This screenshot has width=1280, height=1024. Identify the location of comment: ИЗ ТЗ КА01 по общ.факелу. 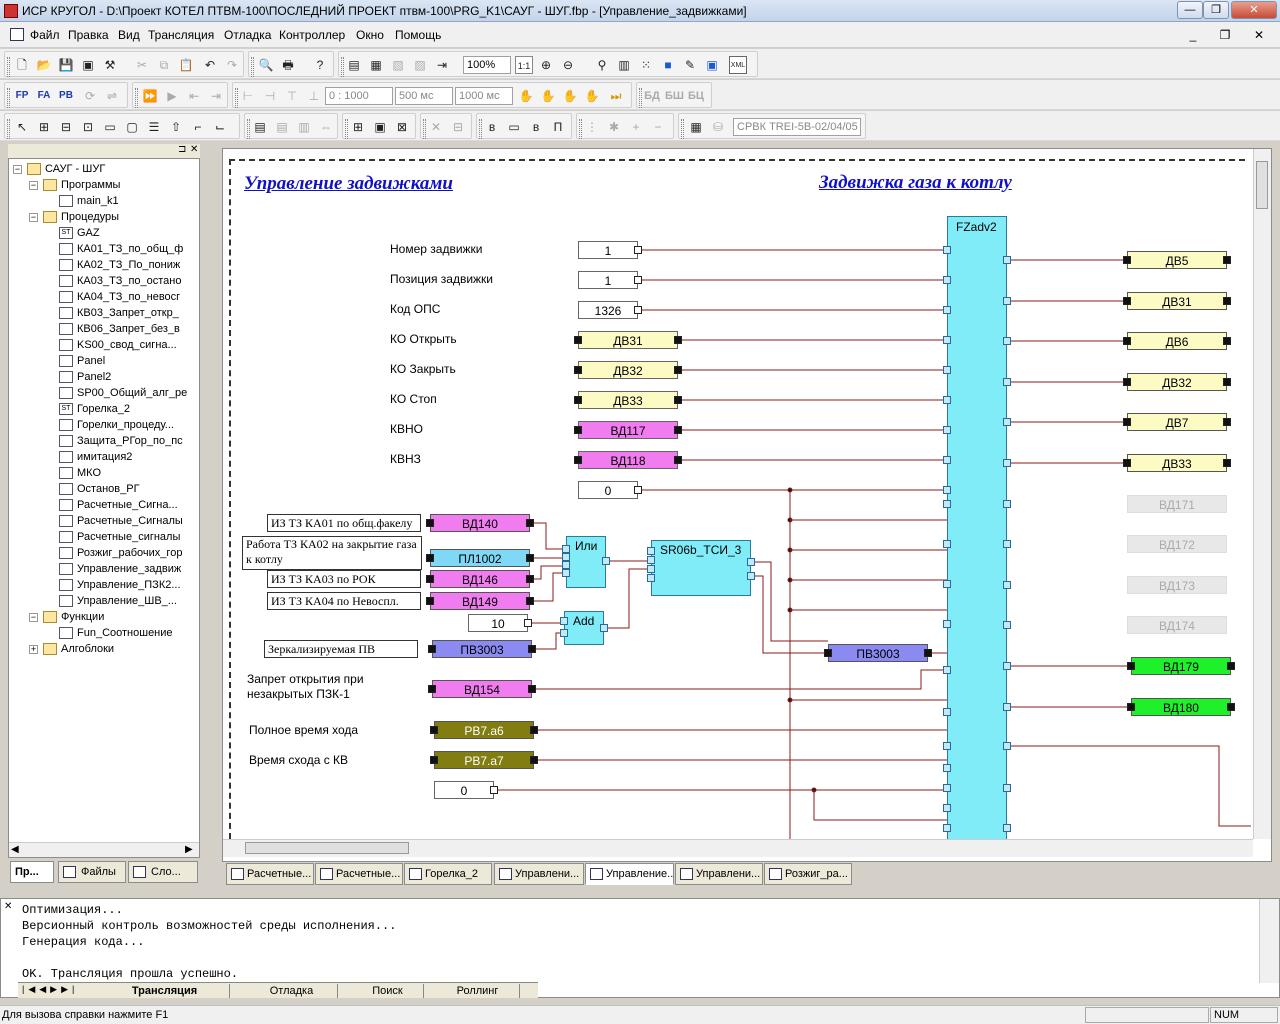
(344, 523).